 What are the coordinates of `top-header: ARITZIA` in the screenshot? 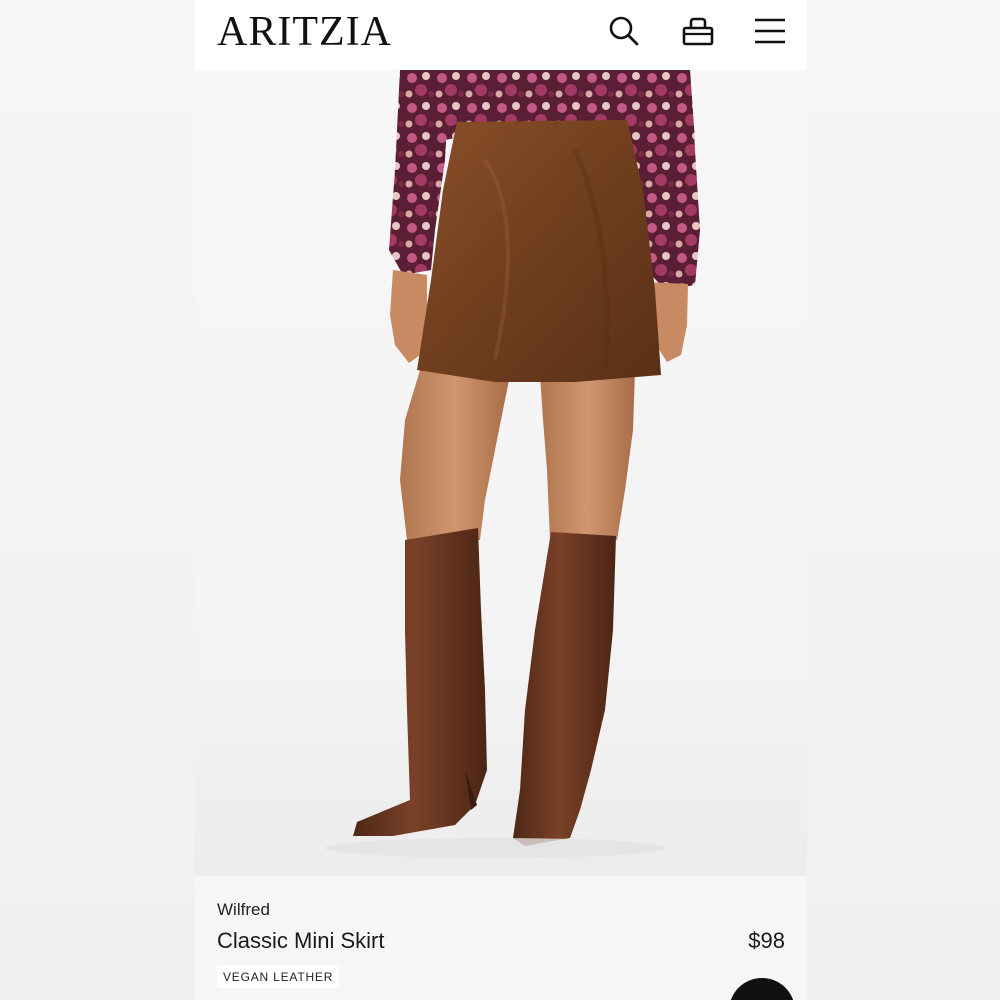 It's located at (501, 35).